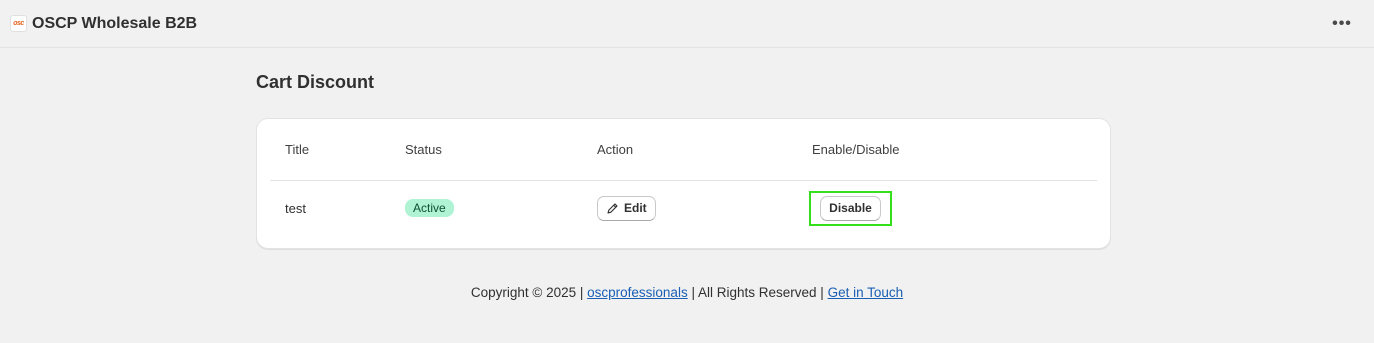  I want to click on column-header-enable-disable: Enable/Disable, so click(856, 149).